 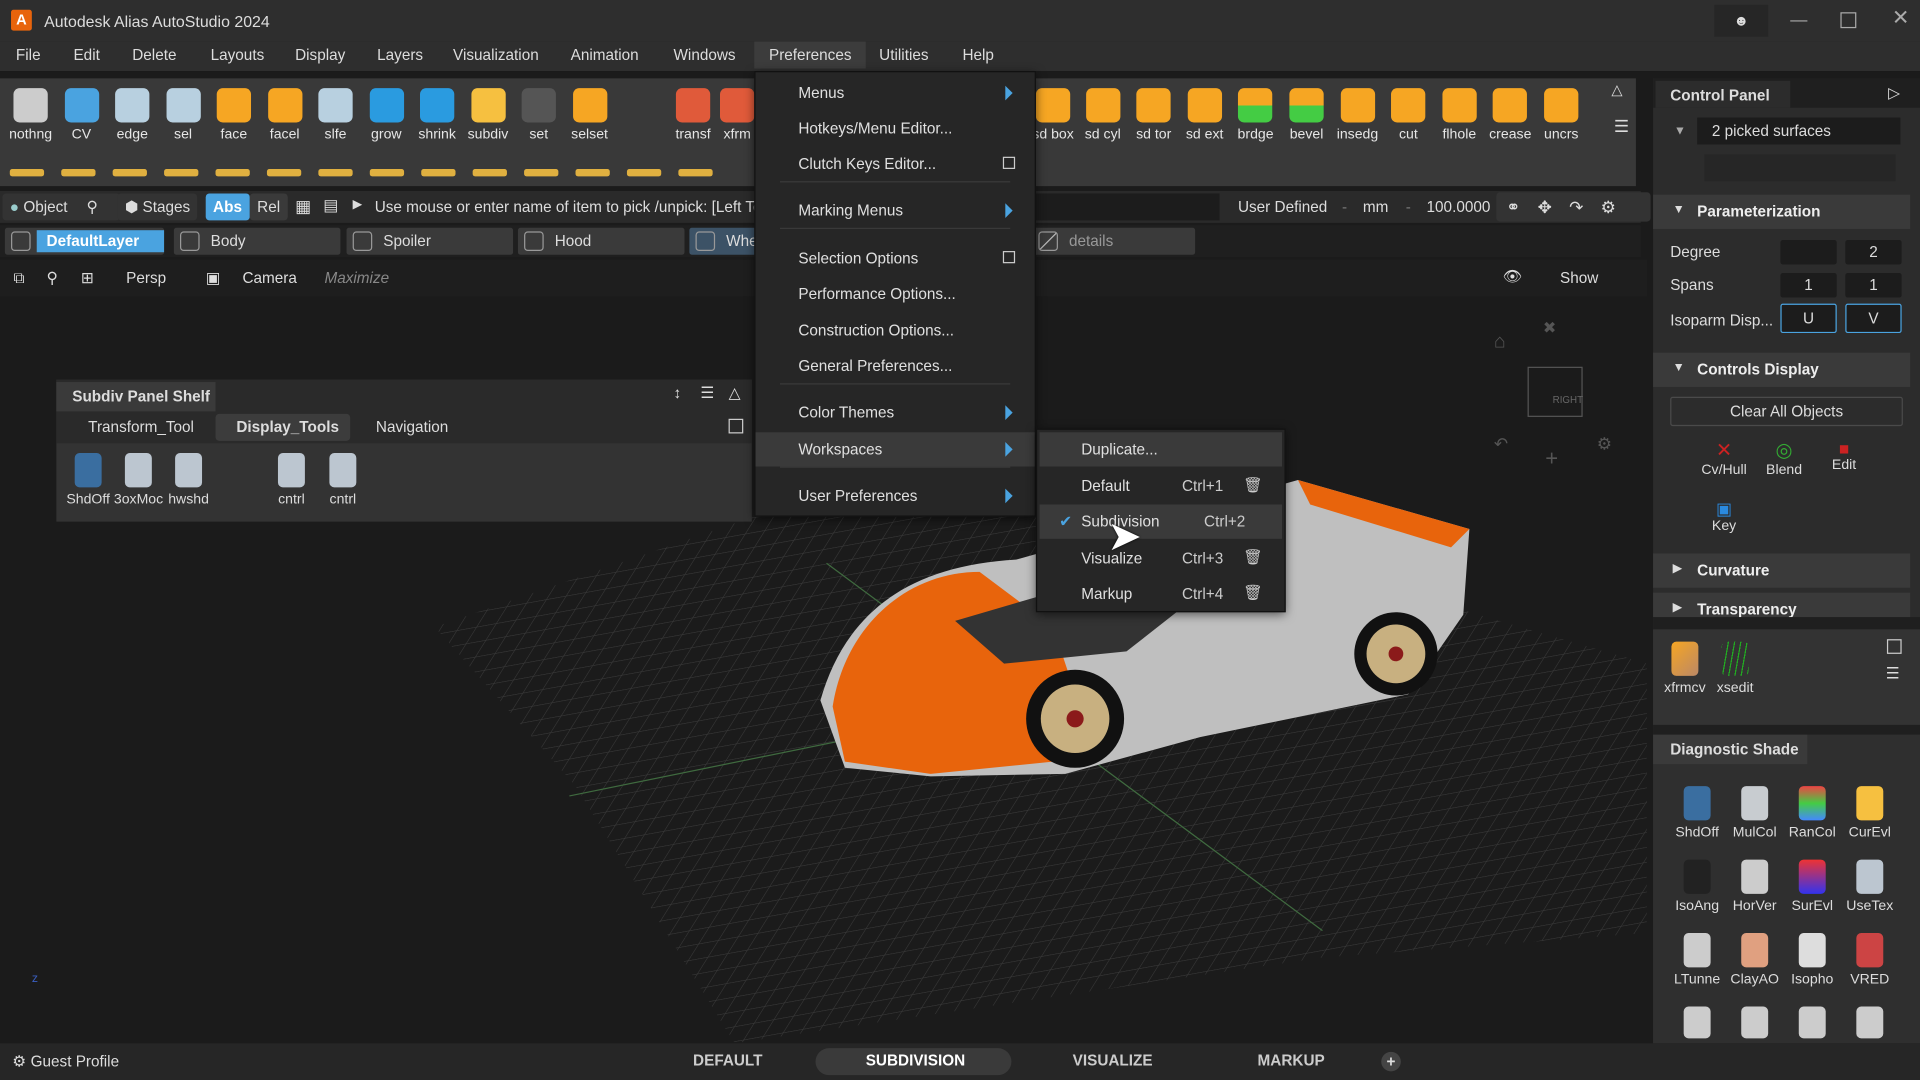 What do you see at coordinates (1161, 485) in the screenshot?
I see `workspace-item-default: Default Ctrl+1 🗑` at bounding box center [1161, 485].